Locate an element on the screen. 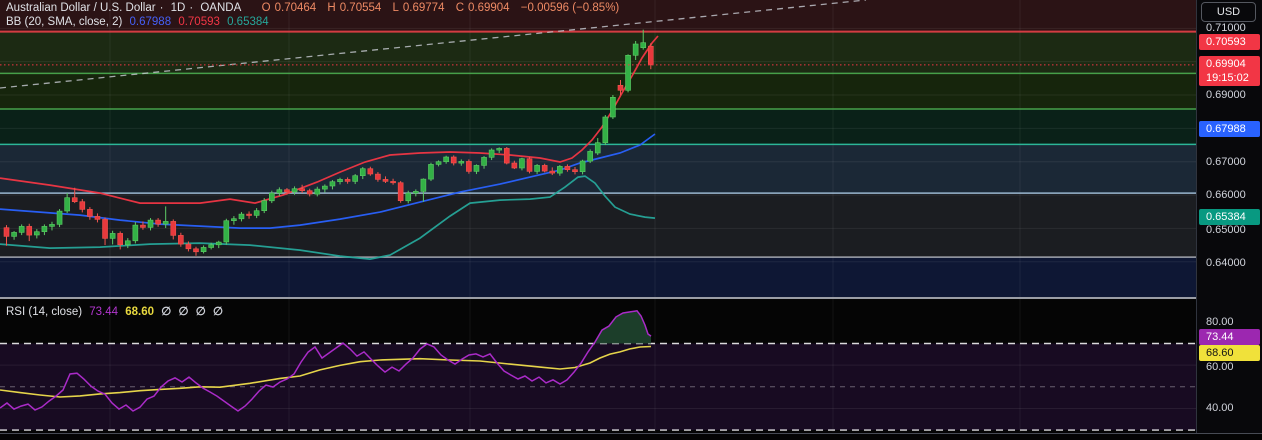  open-value: 0.70464 is located at coordinates (295, 8).